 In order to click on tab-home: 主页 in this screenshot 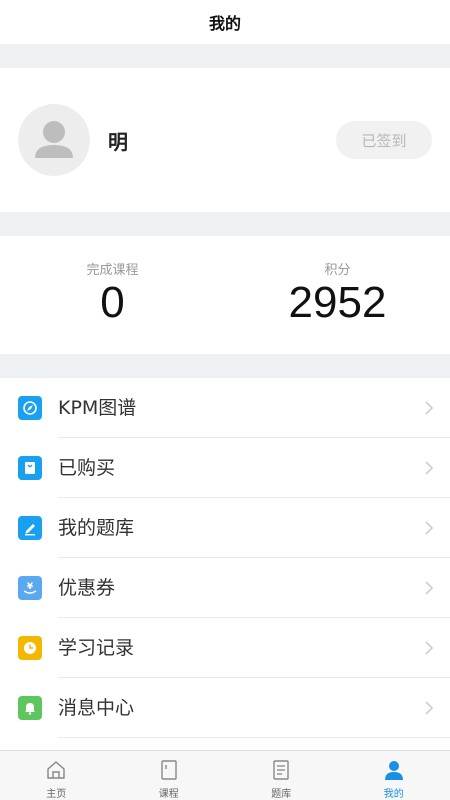, I will do `click(56, 775)`.